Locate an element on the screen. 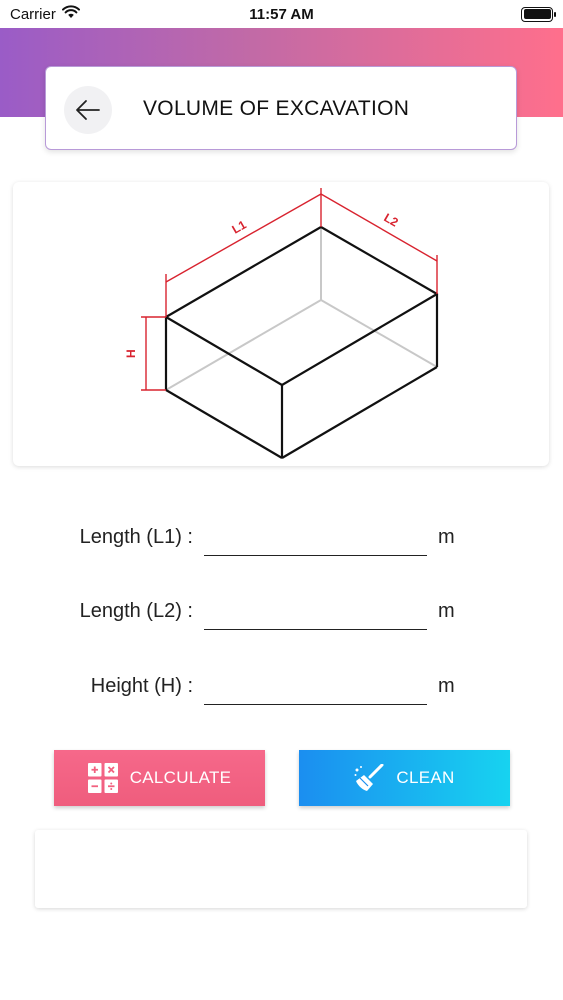 This screenshot has width=563, height=1000. result-box is located at coordinates (281, 869).